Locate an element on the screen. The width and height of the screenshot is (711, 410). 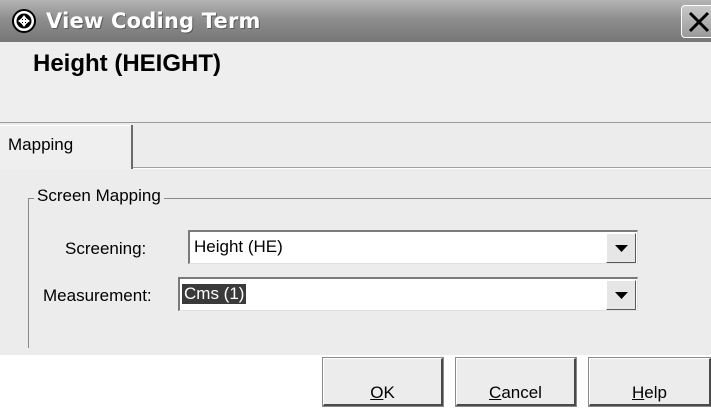
measurement-dropdown-button is located at coordinates (621, 295).